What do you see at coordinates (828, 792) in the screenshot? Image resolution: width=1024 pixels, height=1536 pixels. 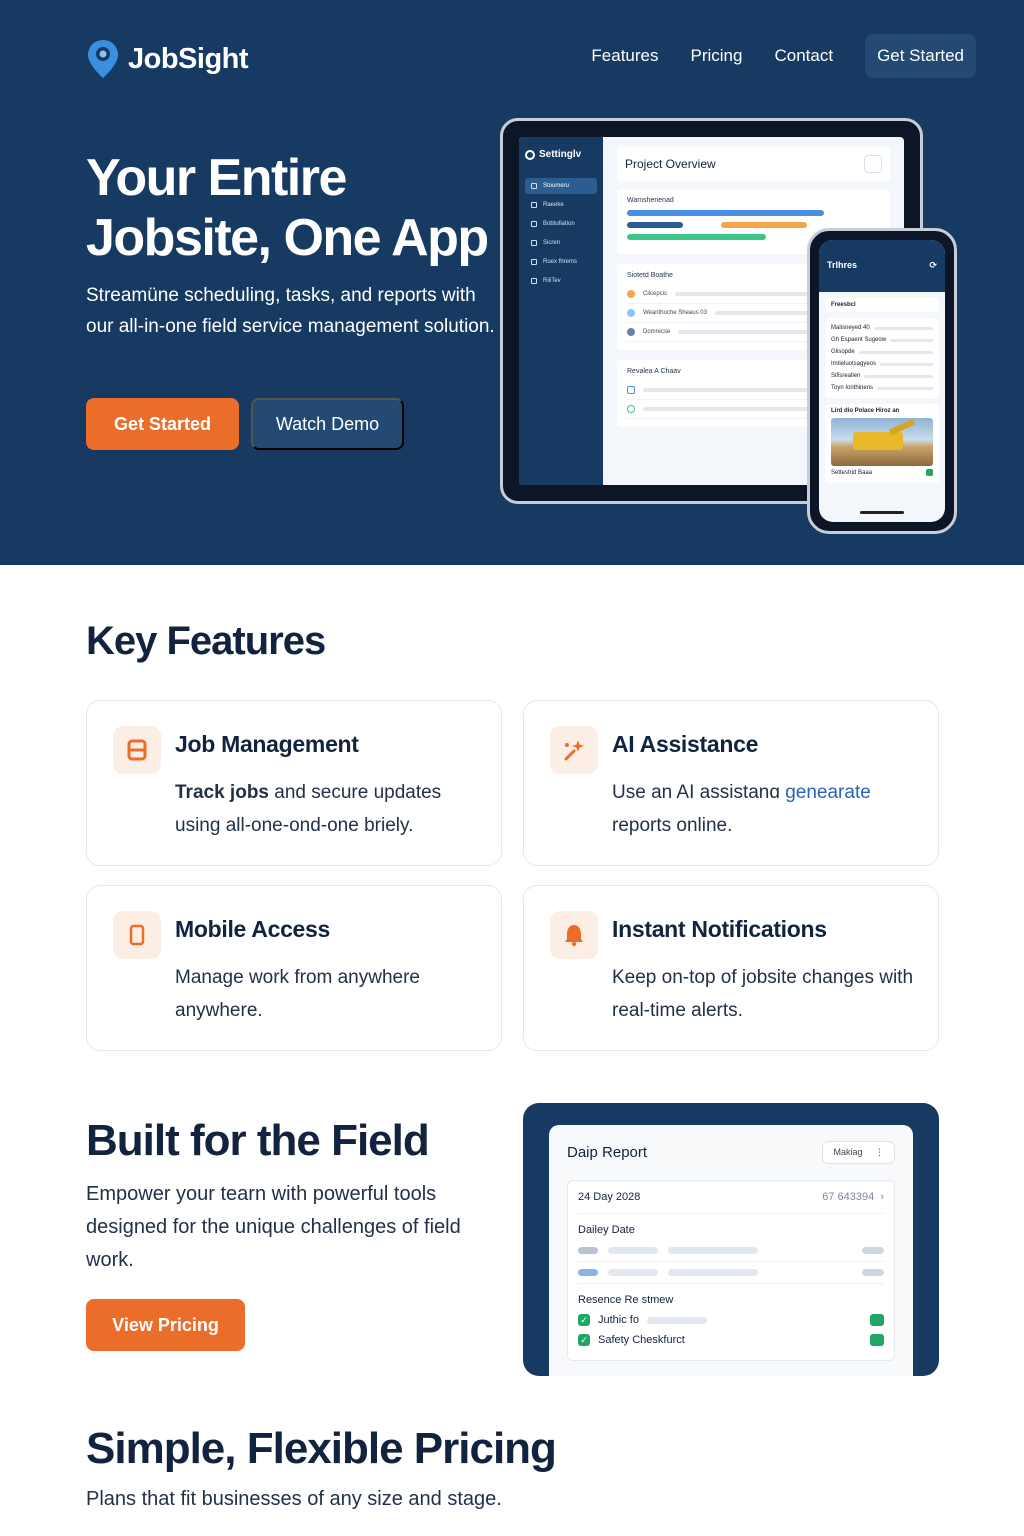 I see `feature-text-link: genearate` at bounding box center [828, 792].